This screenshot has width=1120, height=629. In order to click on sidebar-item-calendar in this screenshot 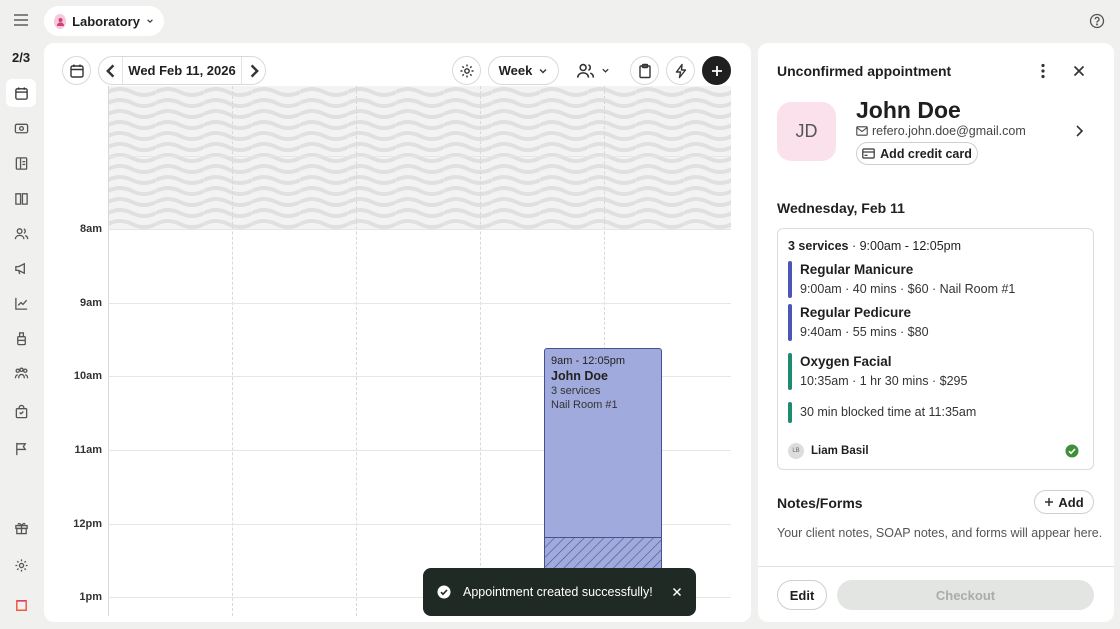, I will do `click(21, 93)`.